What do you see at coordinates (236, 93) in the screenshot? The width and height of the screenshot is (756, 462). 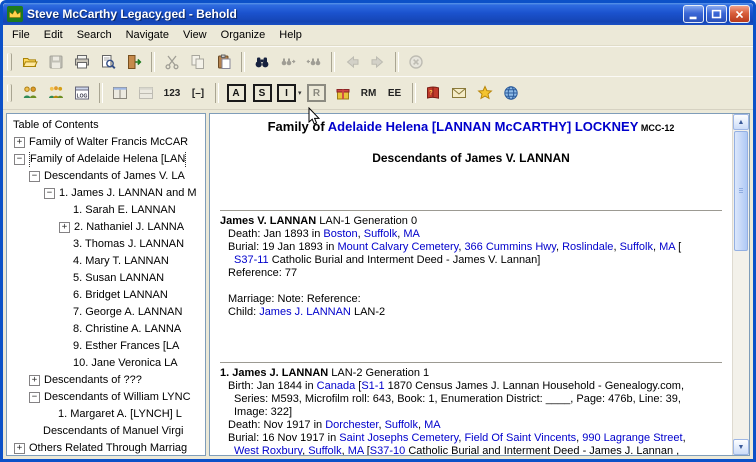 I see `autofit-button: A` at bounding box center [236, 93].